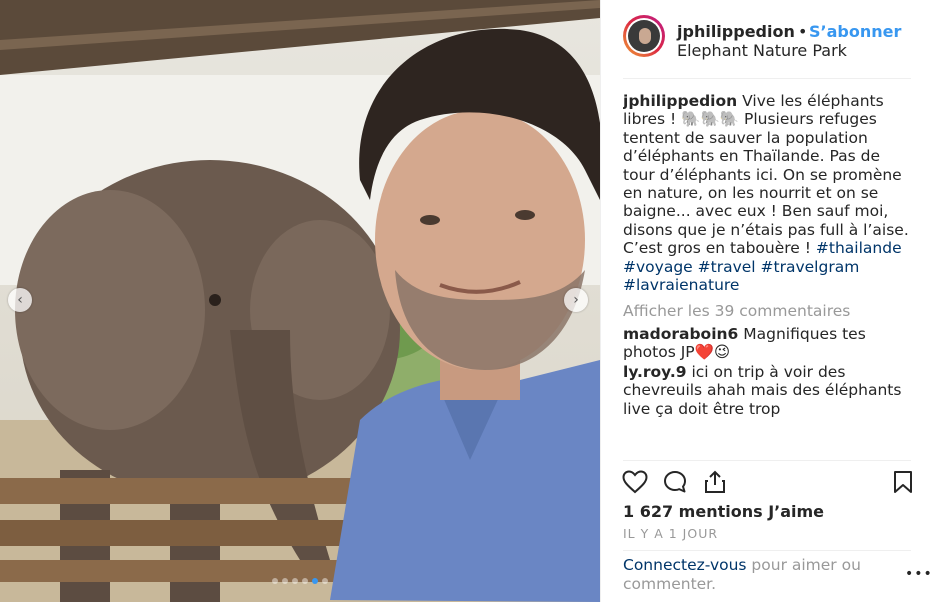 The image size is (936, 602). Describe the element at coordinates (859, 248) in the screenshot. I see `hashtag-link: #thailande` at that location.